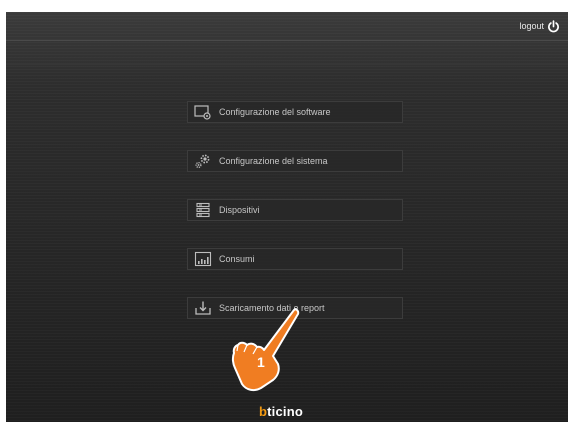  What do you see at coordinates (531, 26) in the screenshot?
I see `logout-label: logout` at bounding box center [531, 26].